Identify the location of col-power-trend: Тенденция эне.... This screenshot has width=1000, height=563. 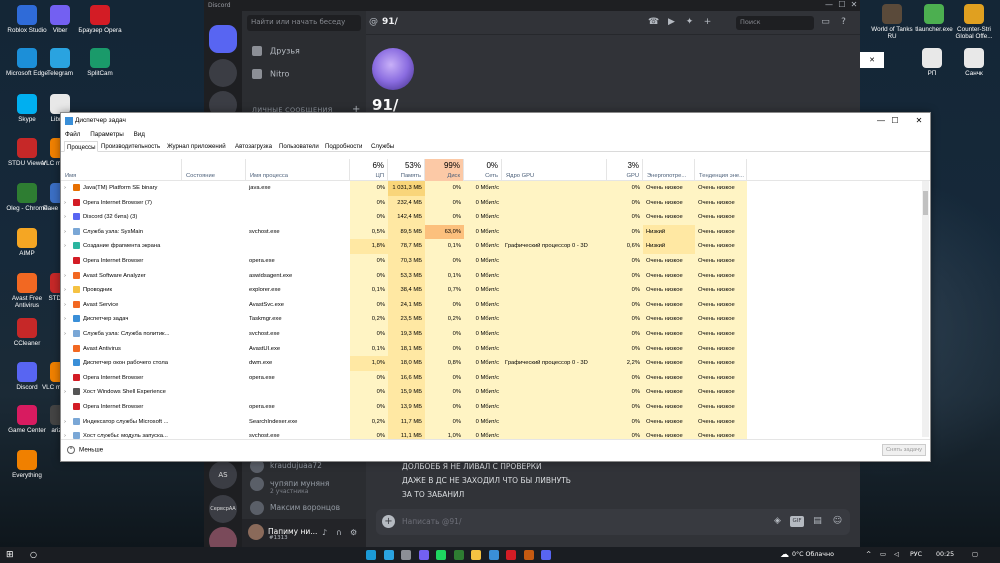
(721, 170).